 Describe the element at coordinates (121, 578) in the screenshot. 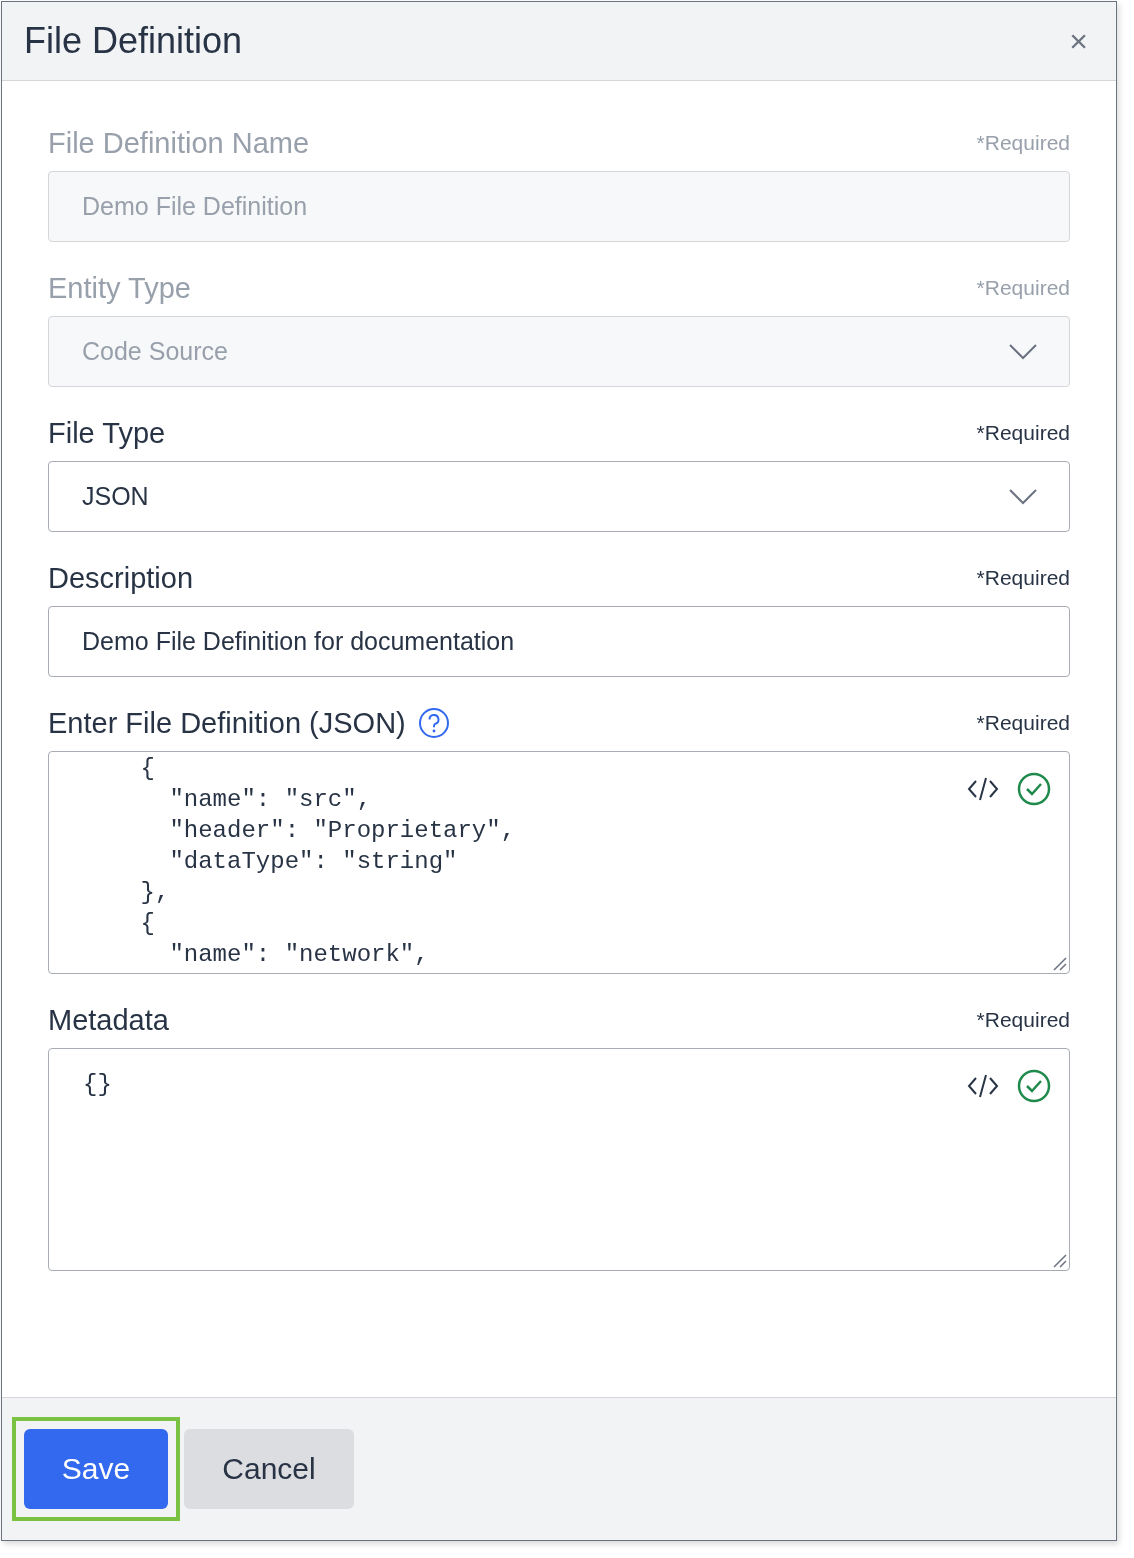

I see `field-label: Description` at that location.